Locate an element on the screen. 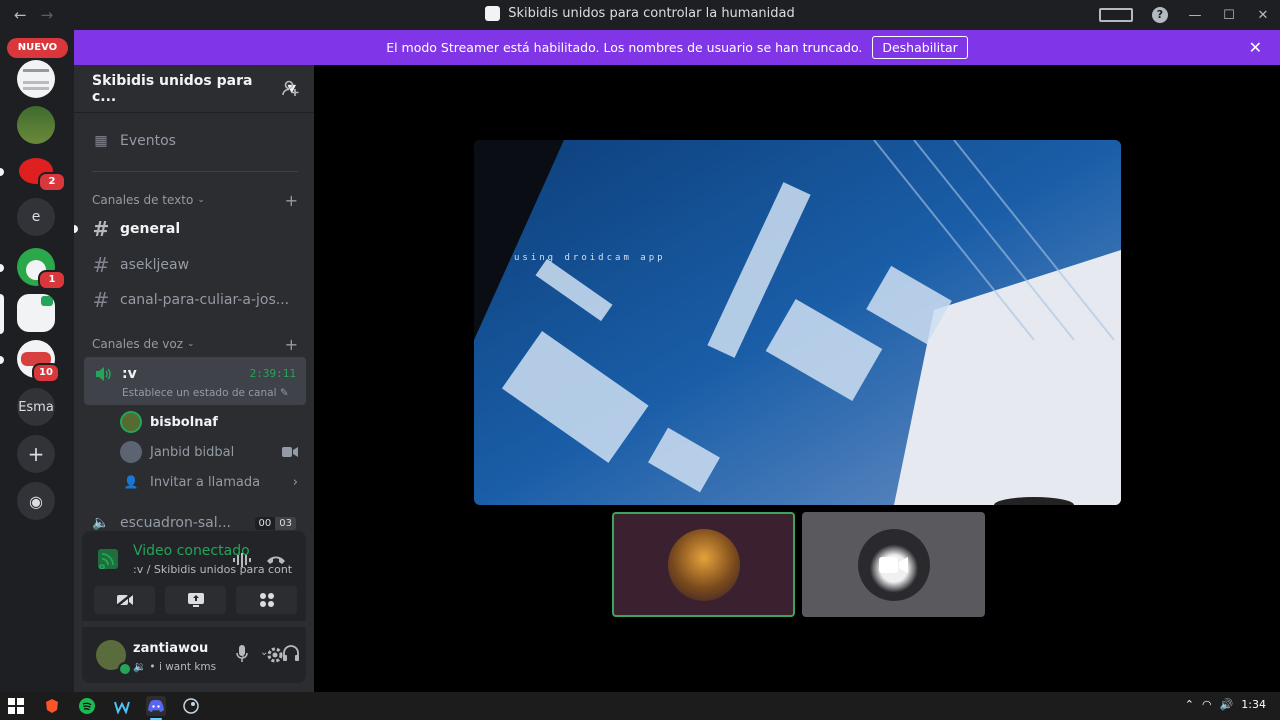 This screenshot has height=720, width=1280. server-header: Skibidis unidos para c... ▼ is located at coordinates (194, 89).